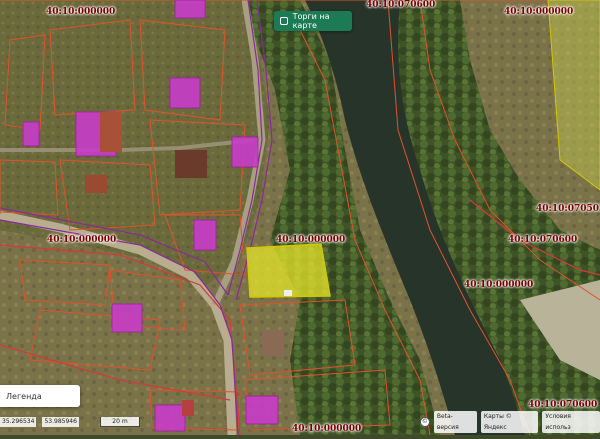  What do you see at coordinates (39, 422) in the screenshot?
I see `coordinates-readout: 35.296534 53.985946` at bounding box center [39, 422].